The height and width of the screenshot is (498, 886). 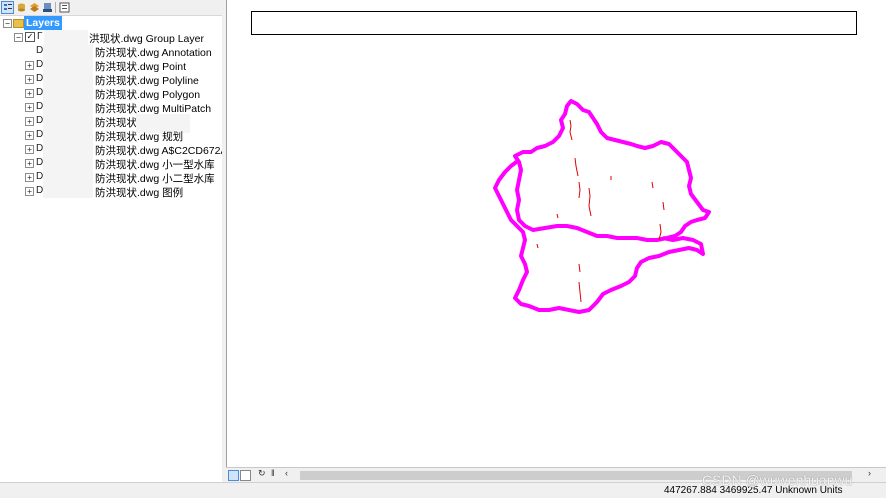 I want to click on scroll-right-icon: ›, so click(x=869, y=473).